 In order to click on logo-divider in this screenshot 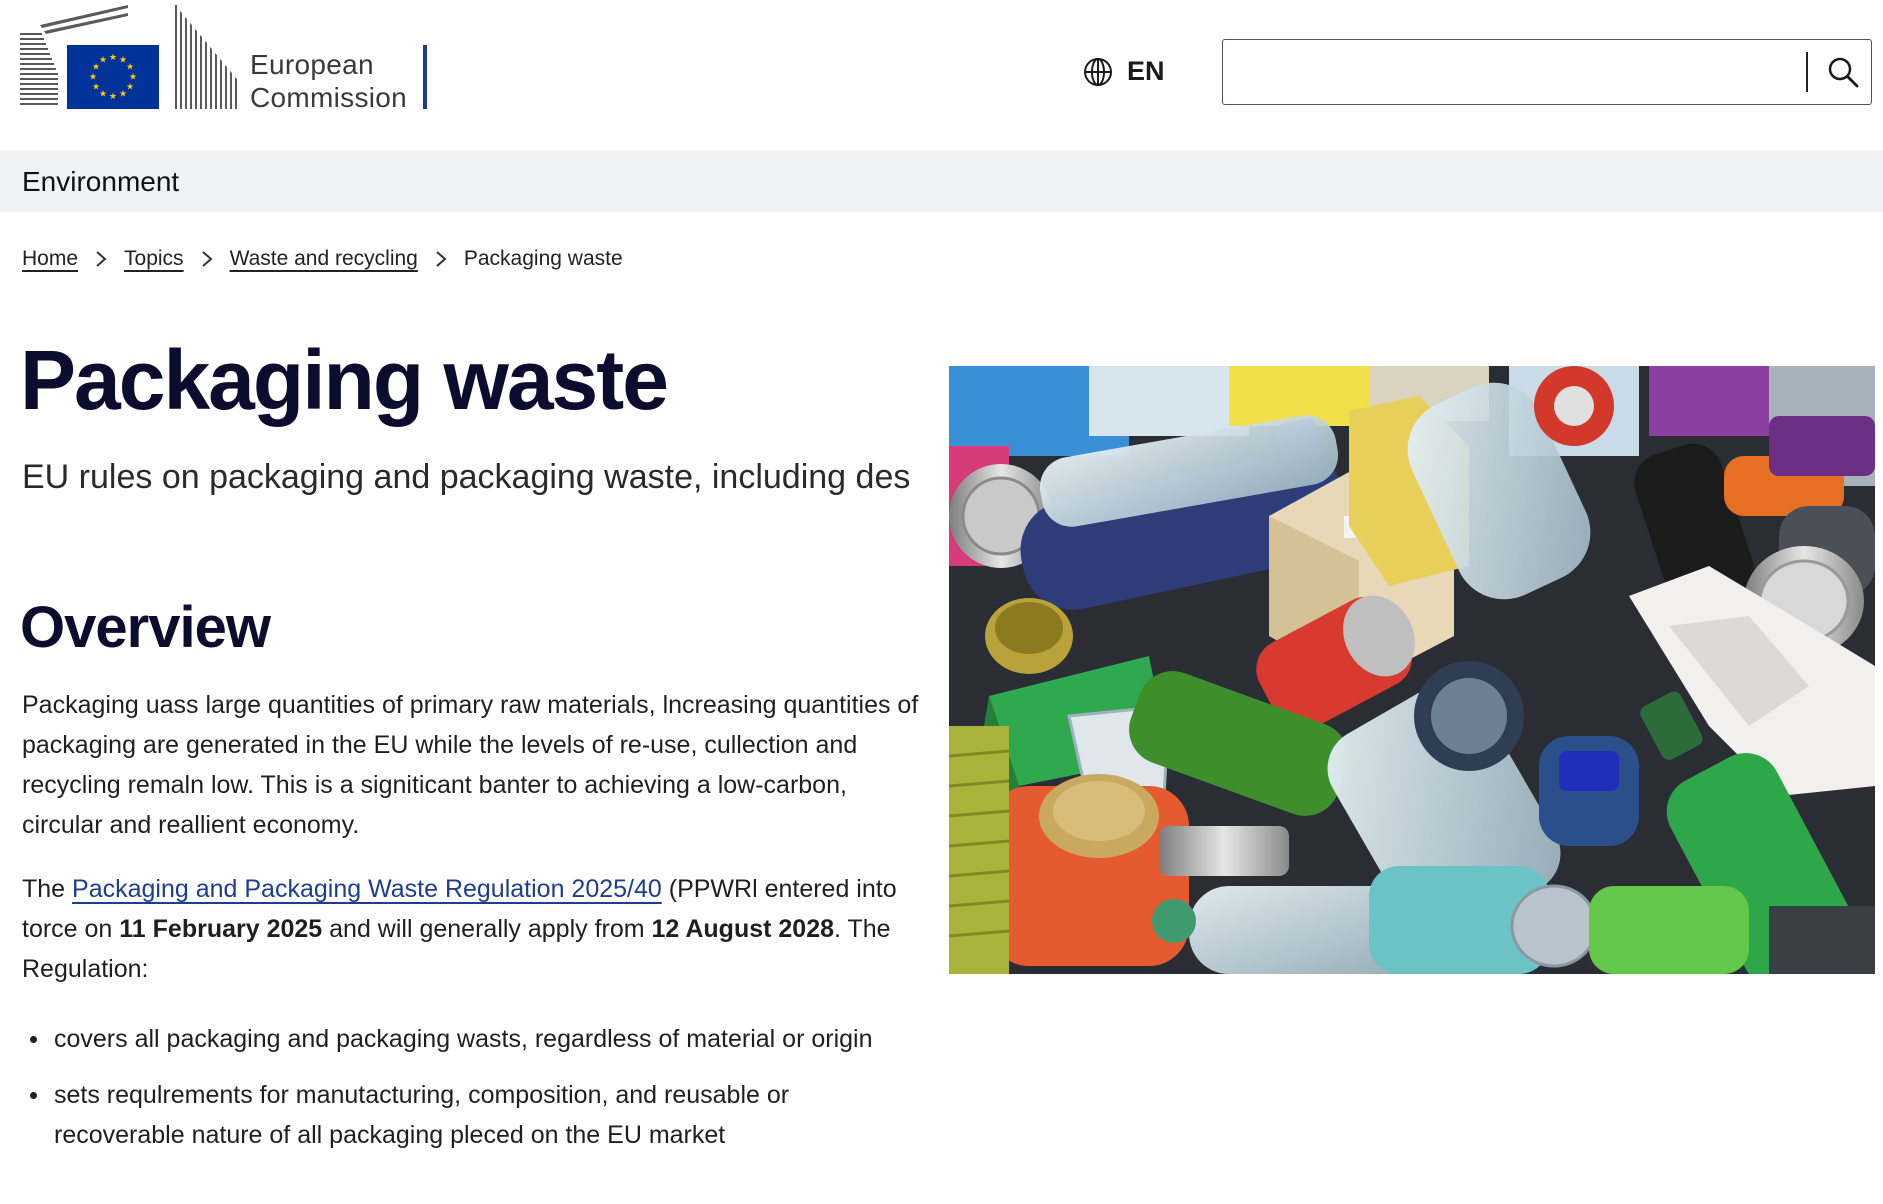, I will do `click(425, 77)`.